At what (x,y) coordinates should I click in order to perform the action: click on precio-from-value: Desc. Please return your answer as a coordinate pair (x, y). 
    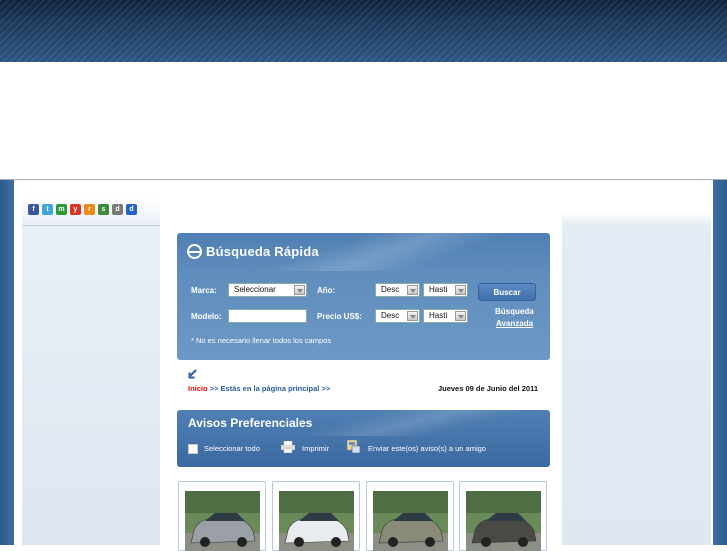
    Looking at the image, I should click on (390, 315).